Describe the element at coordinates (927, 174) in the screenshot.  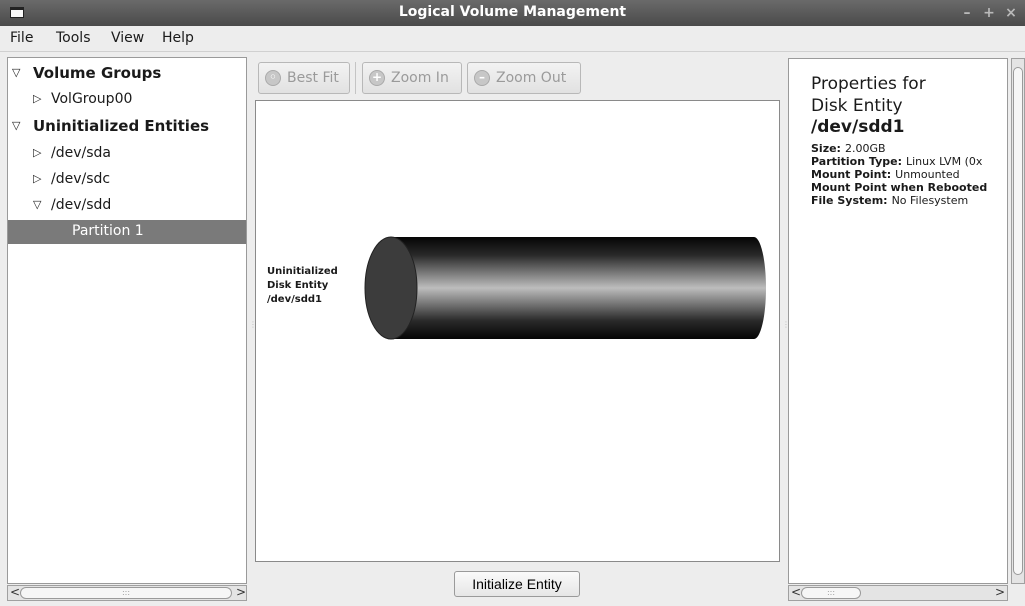
I see `property-value: Unmounted` at that location.